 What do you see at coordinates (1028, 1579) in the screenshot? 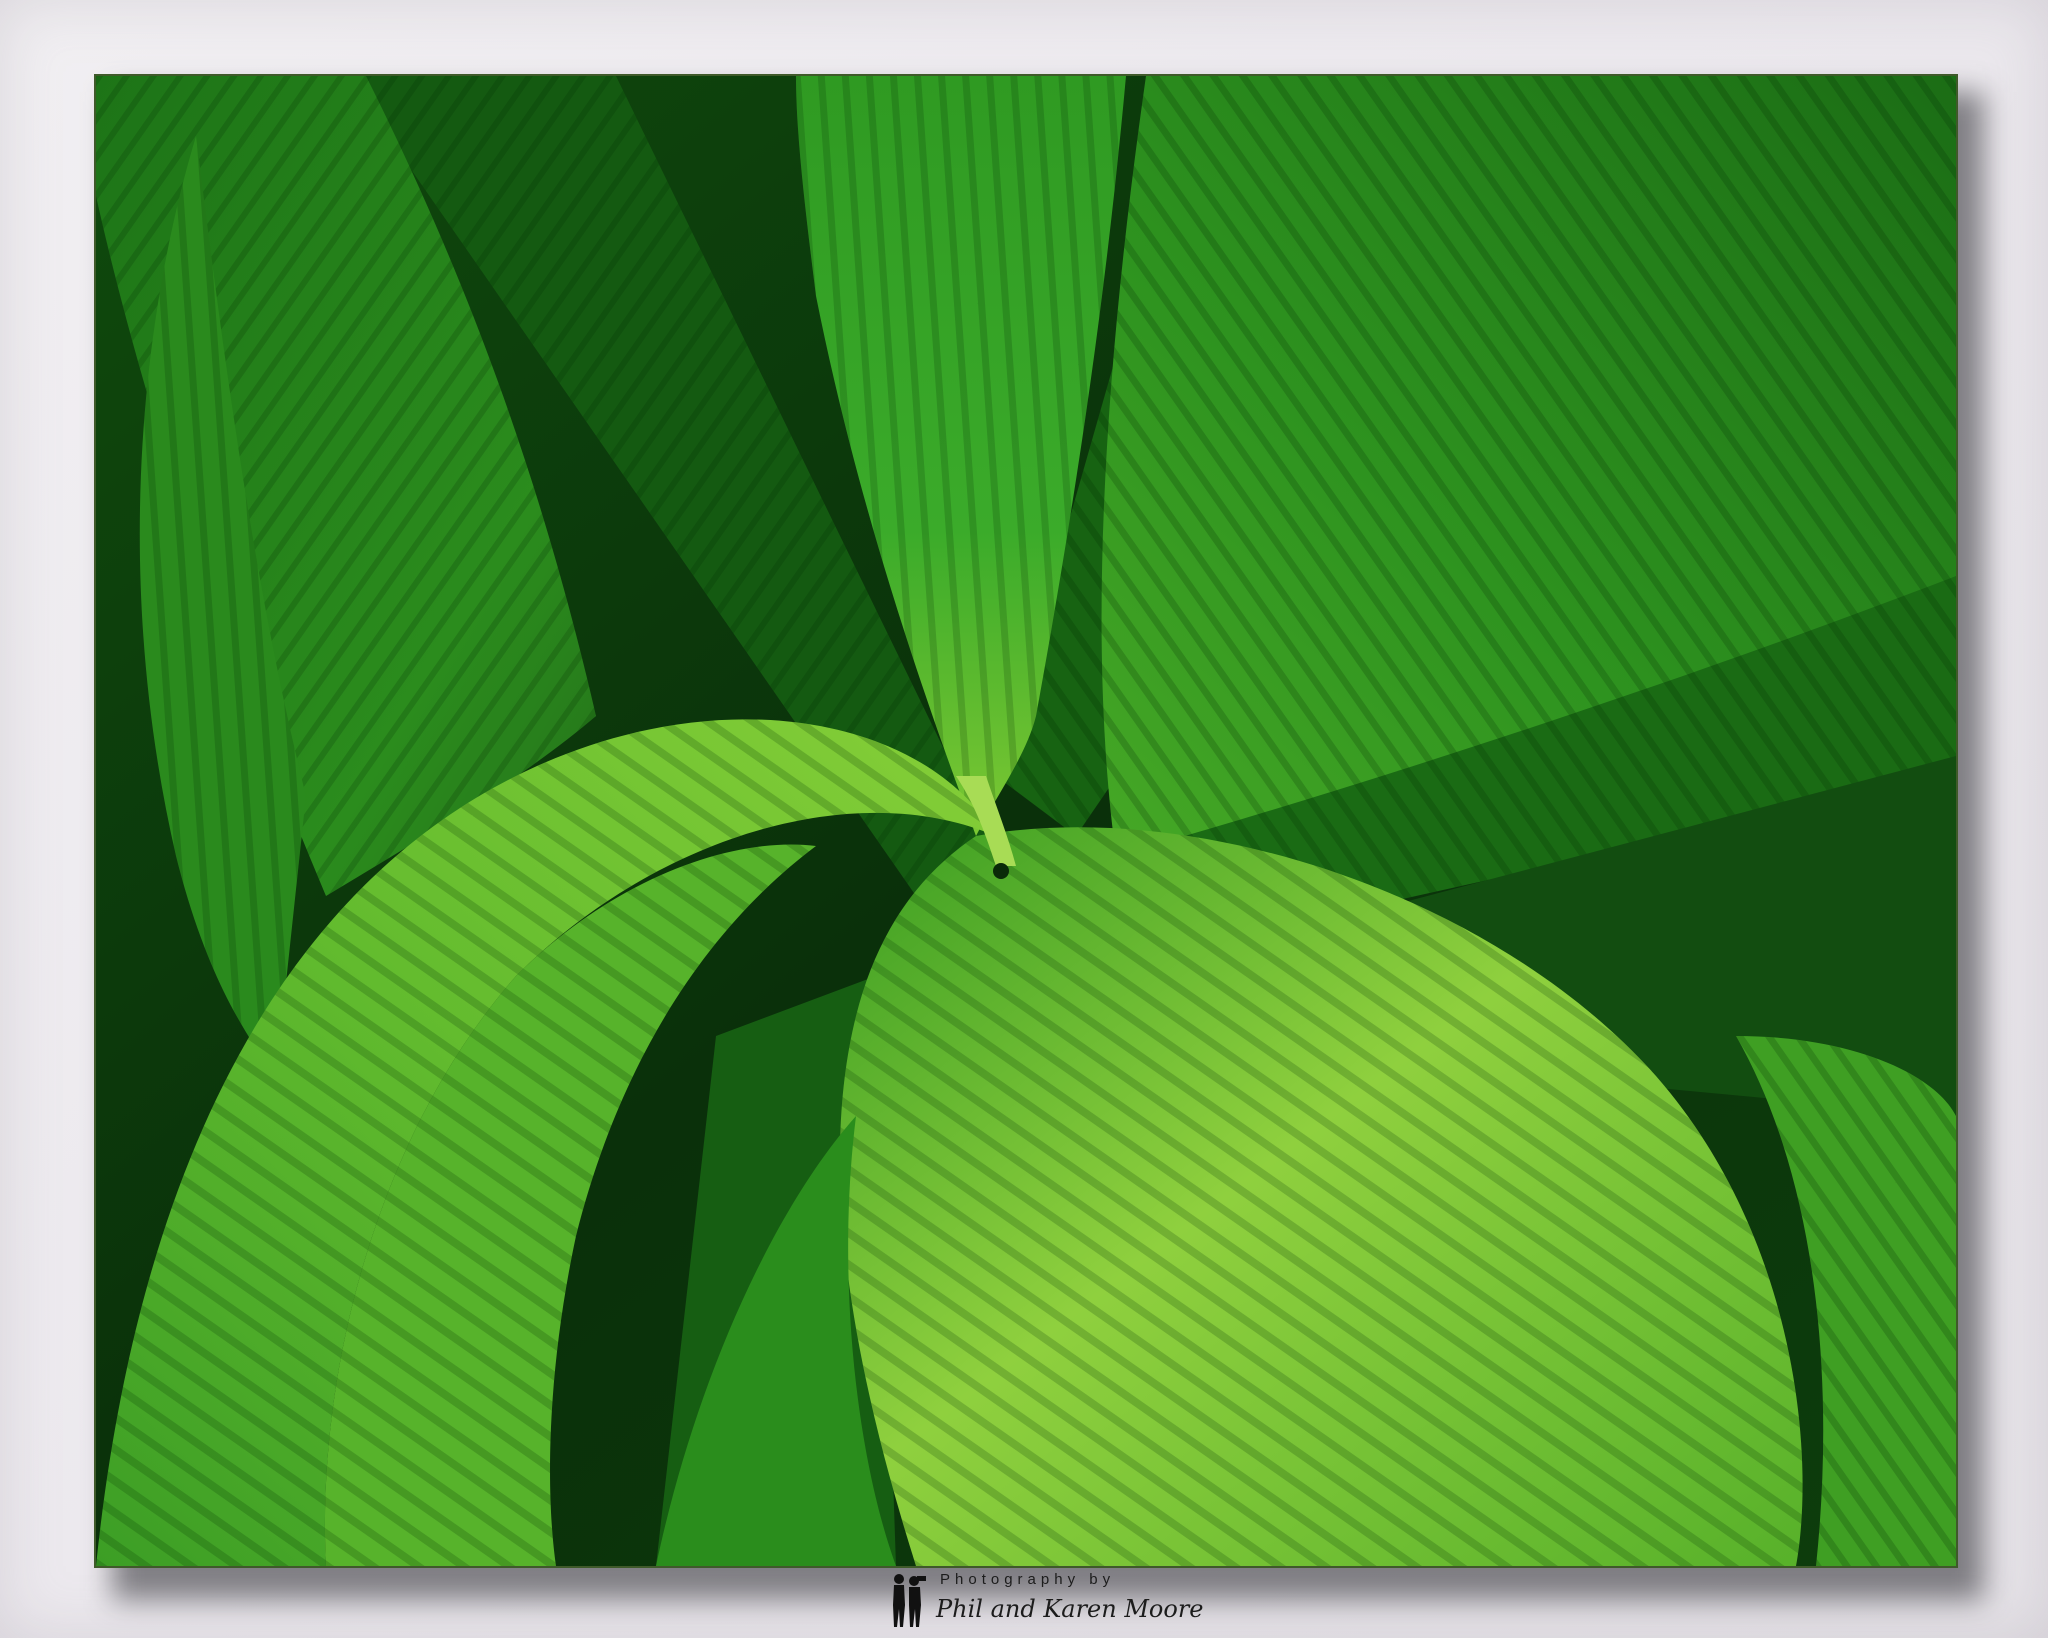
I see `credit-title: Photography by` at bounding box center [1028, 1579].